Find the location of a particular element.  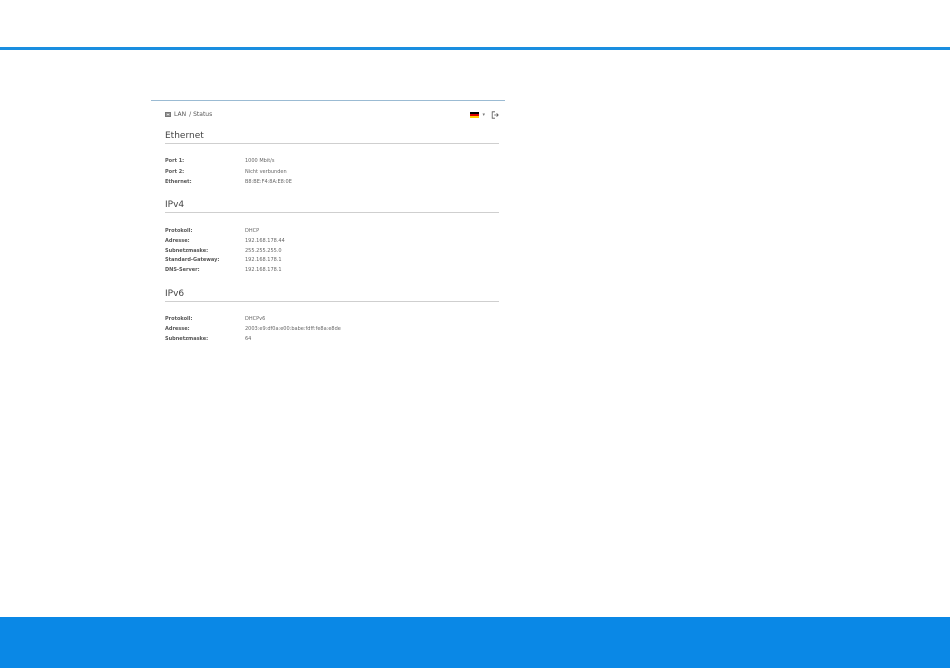

breadcrumb-page: Status is located at coordinates (203, 114).